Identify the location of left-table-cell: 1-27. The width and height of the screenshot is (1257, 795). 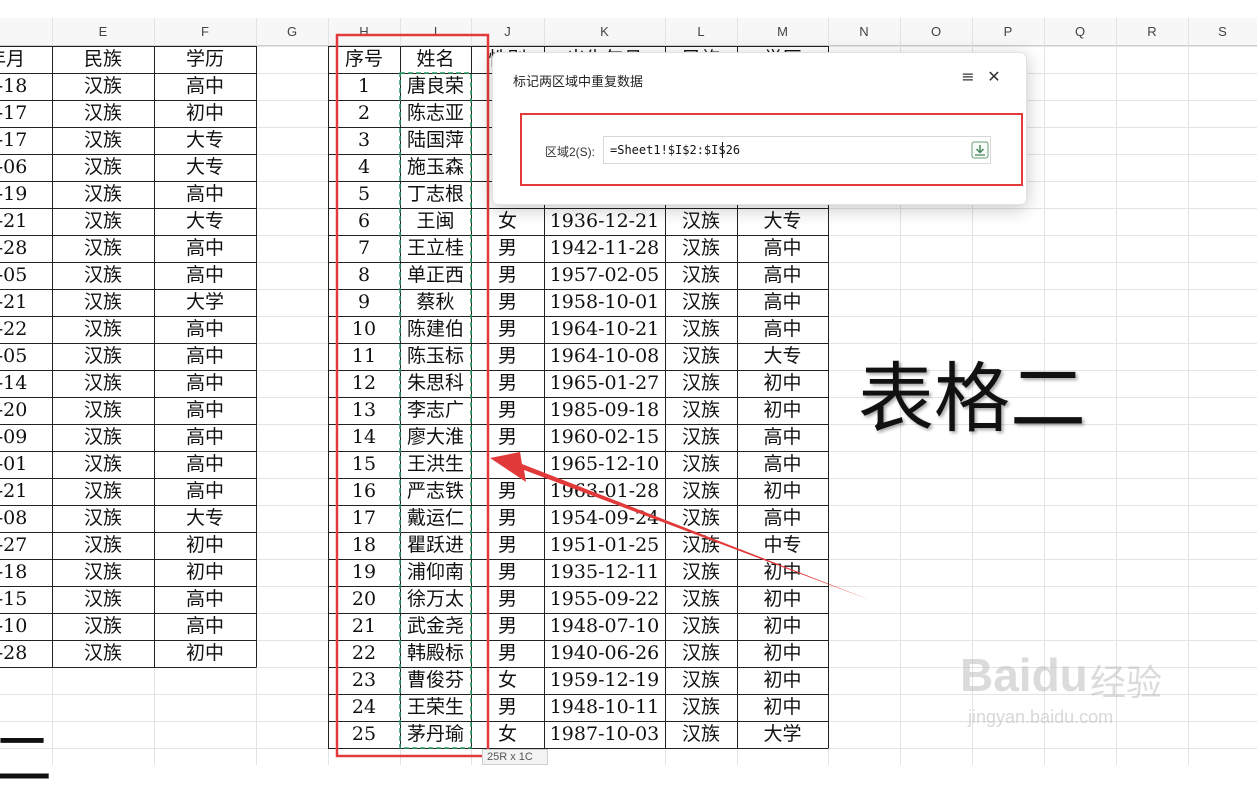
(26, 545).